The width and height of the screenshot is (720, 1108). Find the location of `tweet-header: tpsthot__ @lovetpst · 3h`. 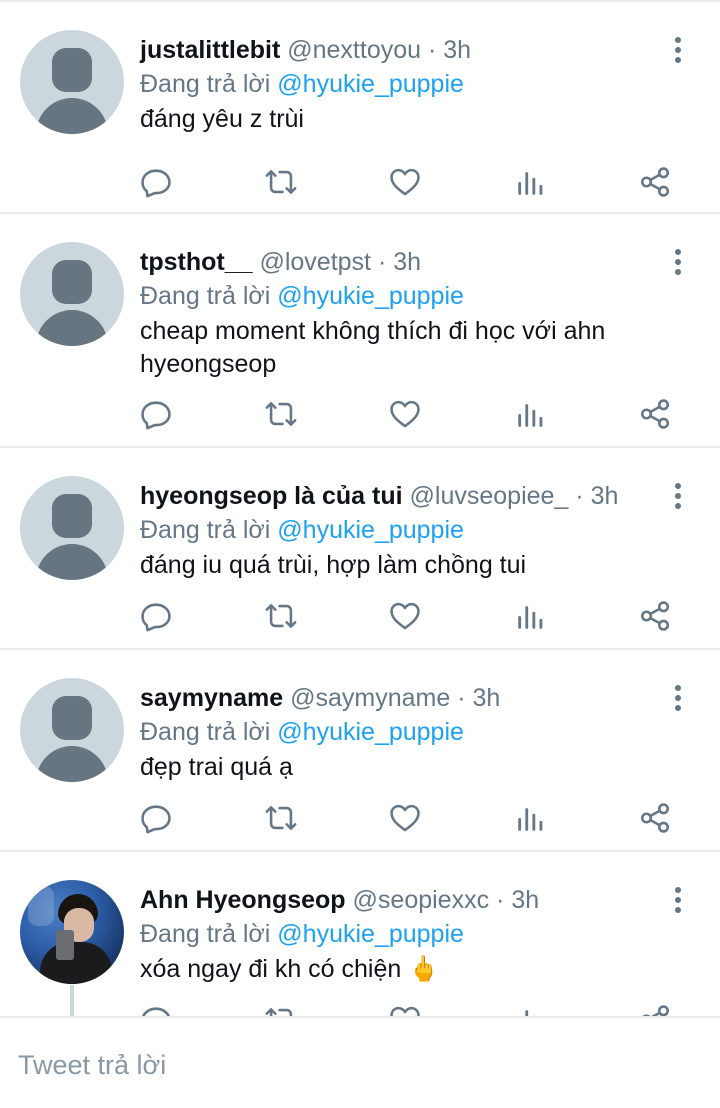

tweet-header: tpsthot__ @lovetpst · 3h is located at coordinates (402, 262).